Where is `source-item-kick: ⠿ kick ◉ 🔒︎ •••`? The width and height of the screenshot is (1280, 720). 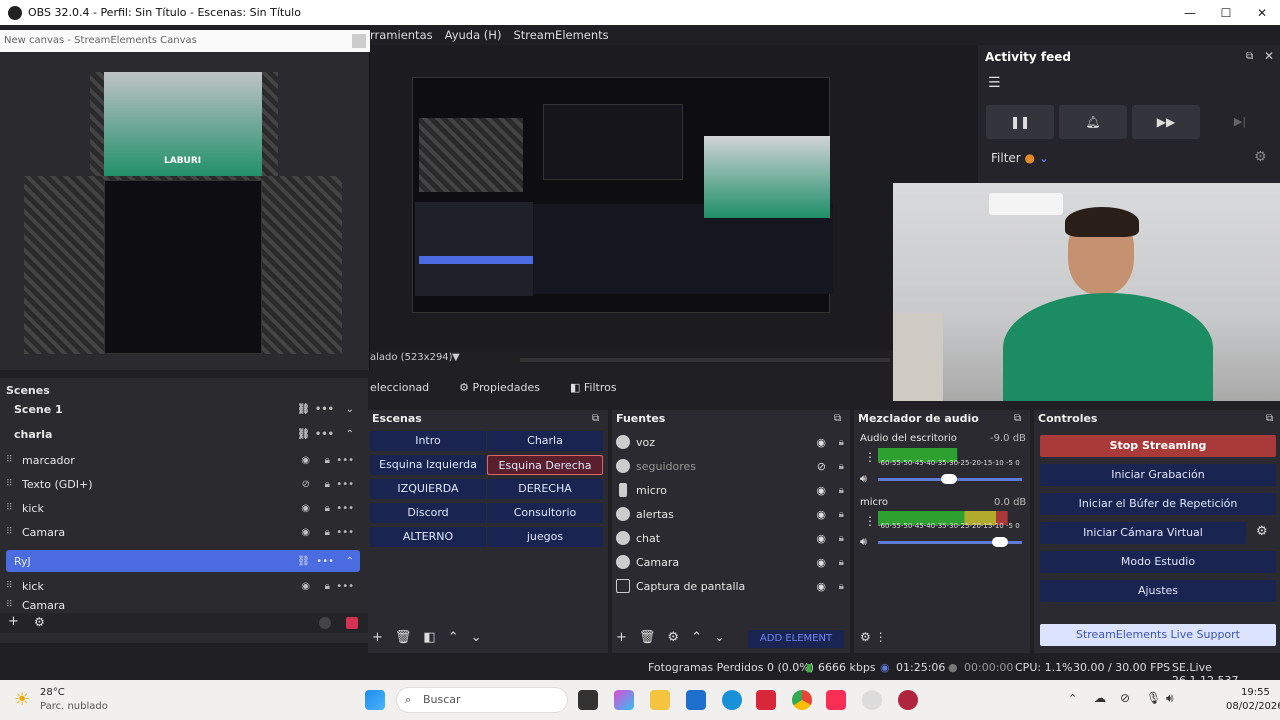
source-item-kick: ⠿ kick ◉ 🔒︎ ••• is located at coordinates (183, 508).